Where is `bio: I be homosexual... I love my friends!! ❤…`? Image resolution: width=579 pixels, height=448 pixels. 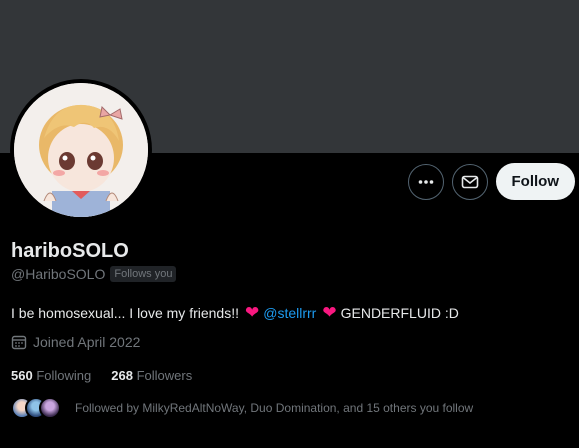
bio: I be homosexual... I love my friends!! ❤… is located at coordinates (235, 313).